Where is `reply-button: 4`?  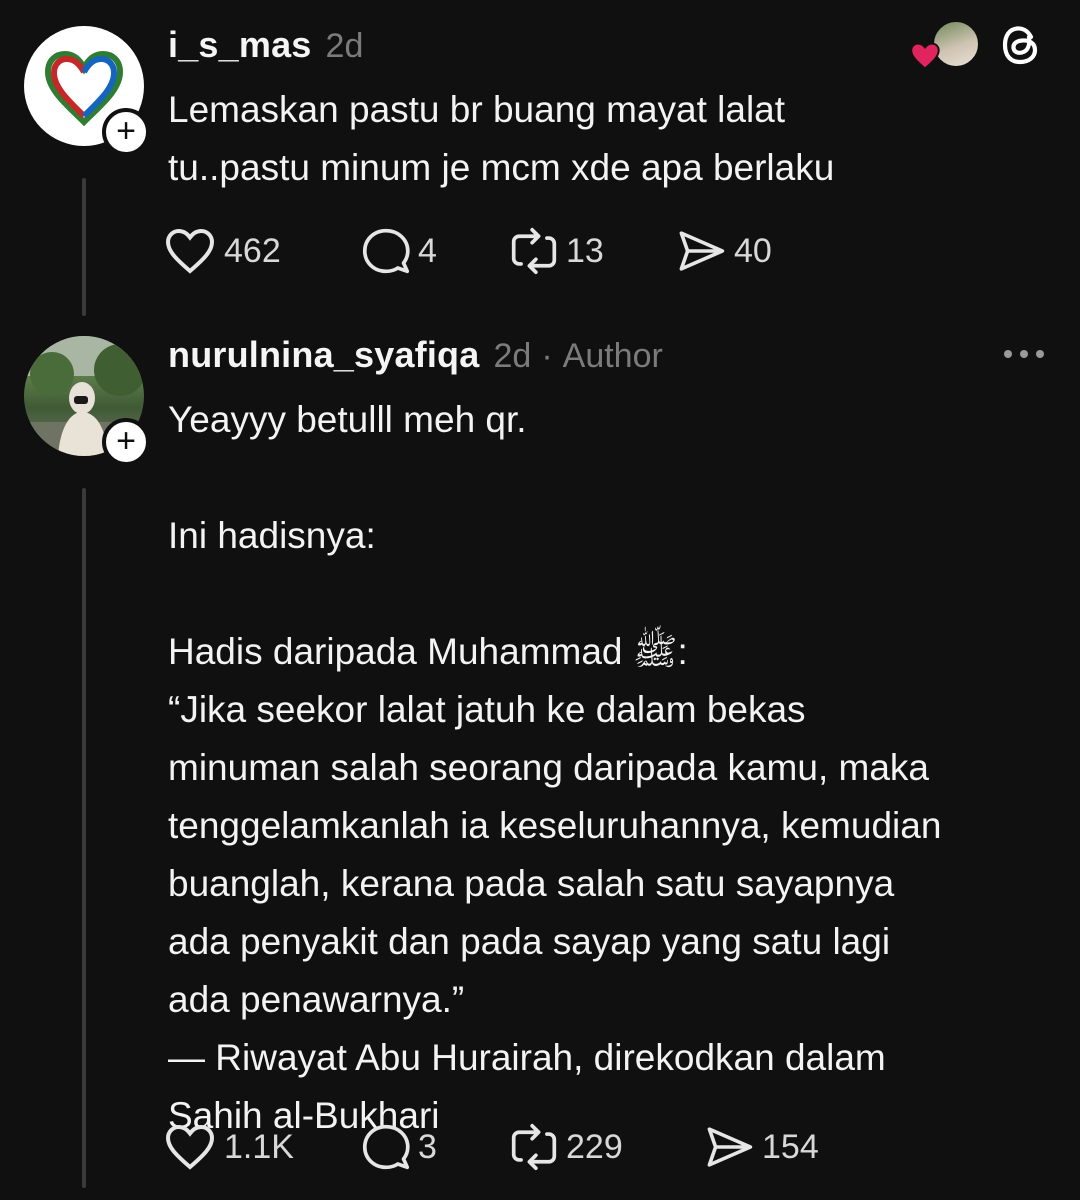 reply-button: 4 is located at coordinates (436, 251).